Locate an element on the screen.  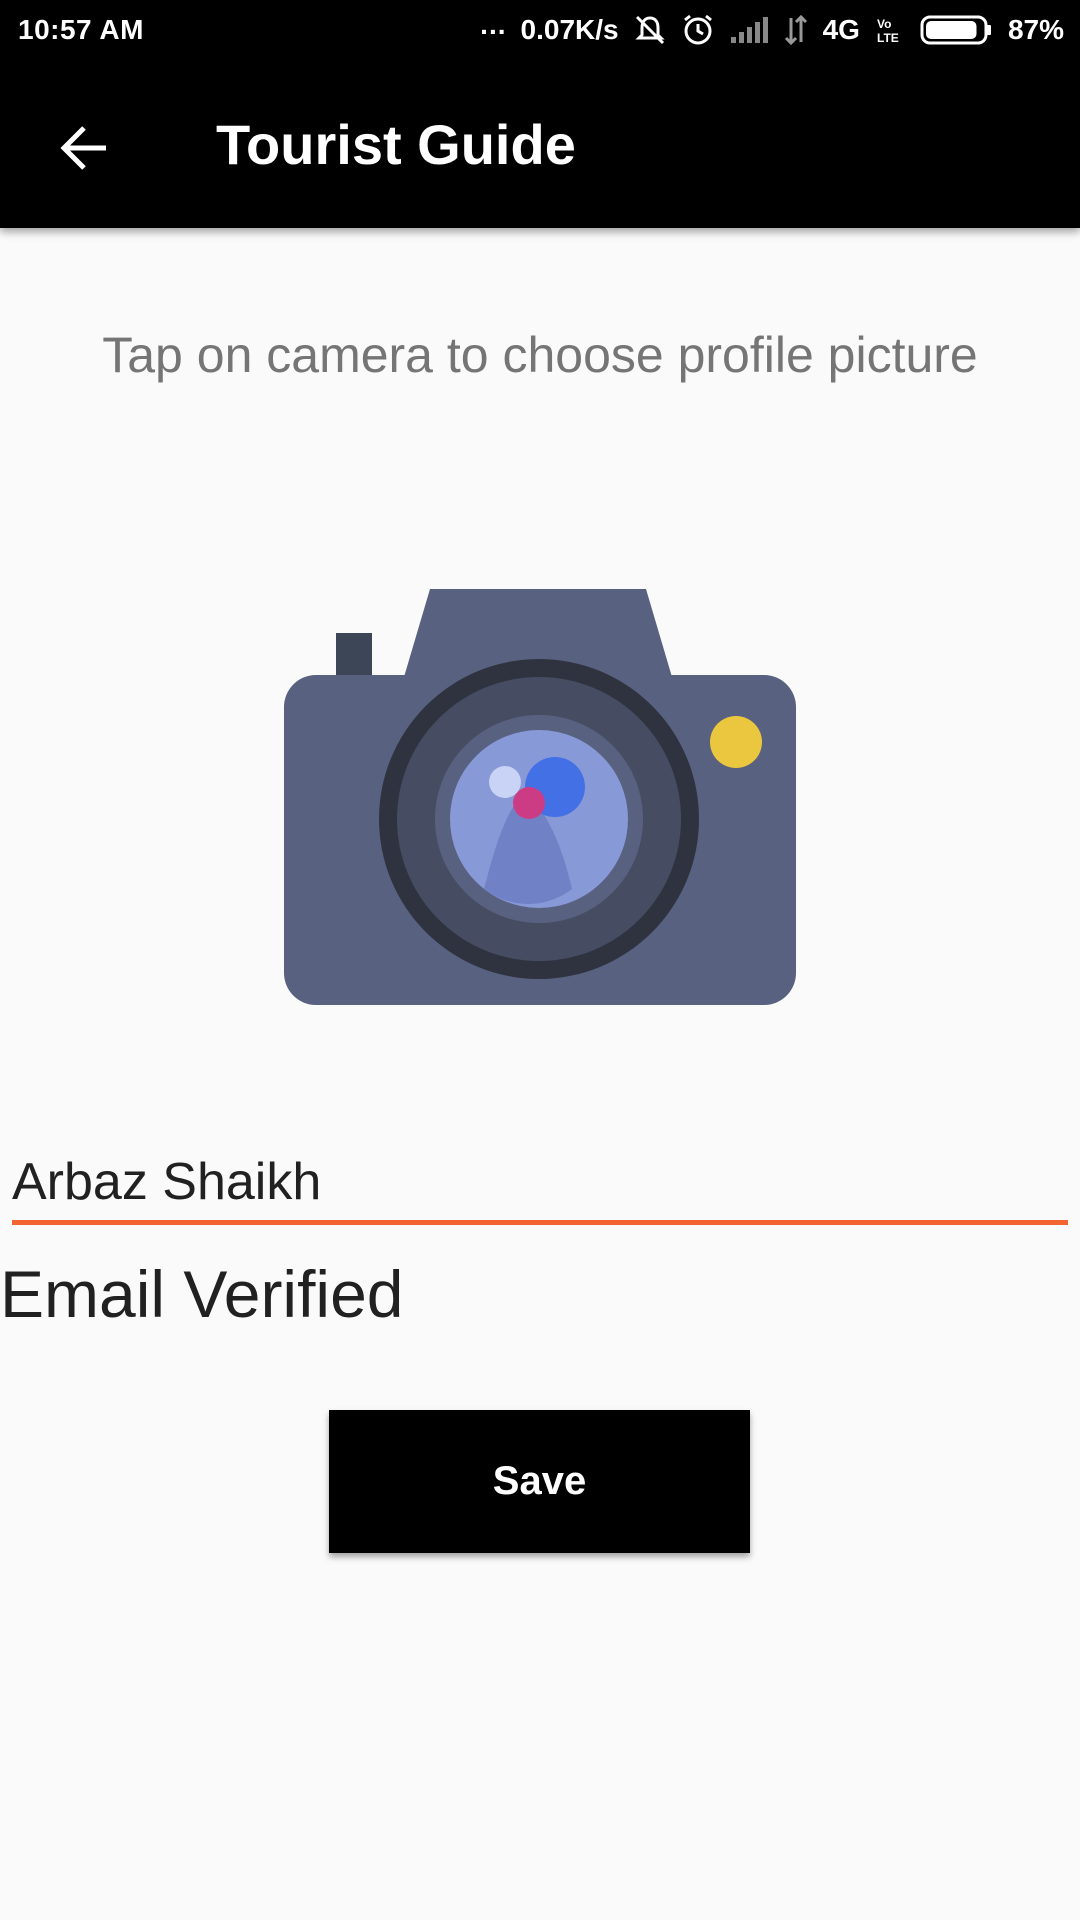
volte-icon: Vo LTE is located at coordinates (890, 30).